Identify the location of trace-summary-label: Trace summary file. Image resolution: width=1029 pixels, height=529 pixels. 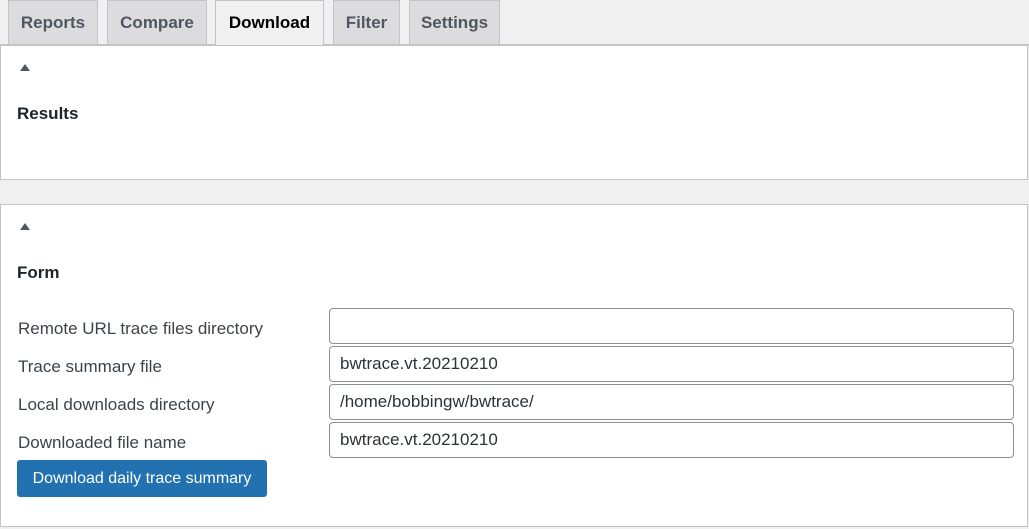
(90, 366).